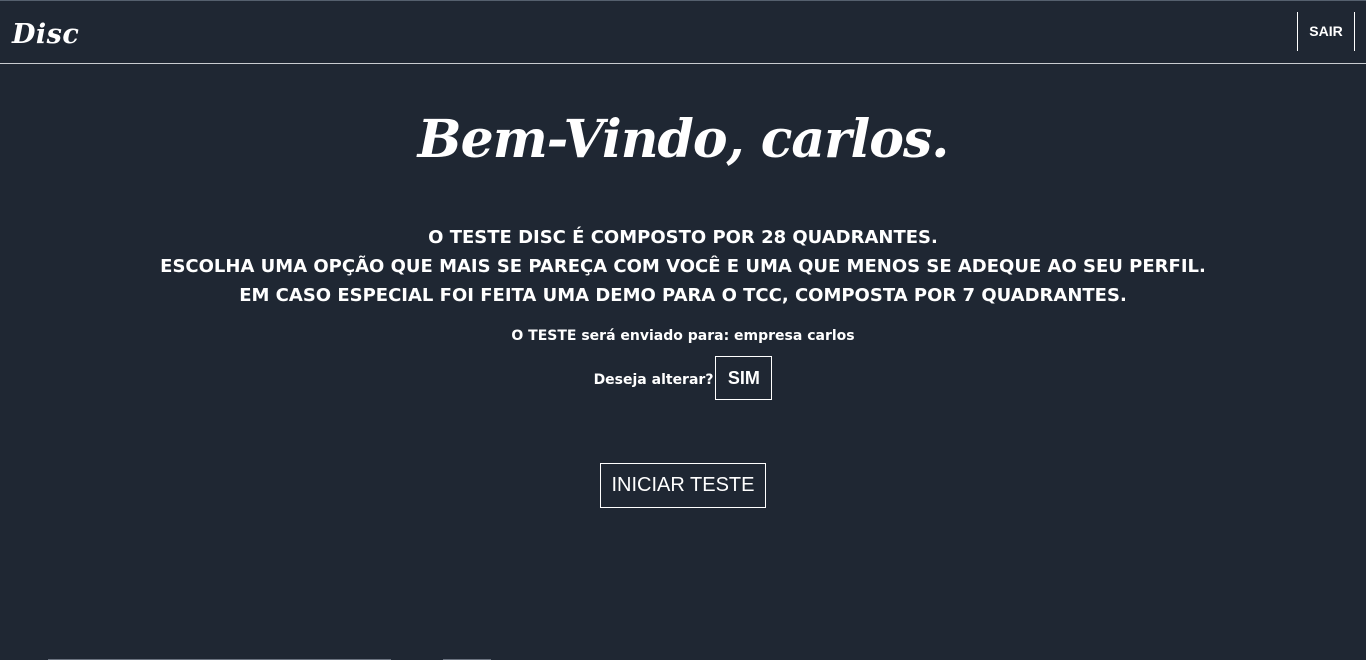 The width and height of the screenshot is (1366, 660). I want to click on navbar: Disc SAIR, so click(683, 32).